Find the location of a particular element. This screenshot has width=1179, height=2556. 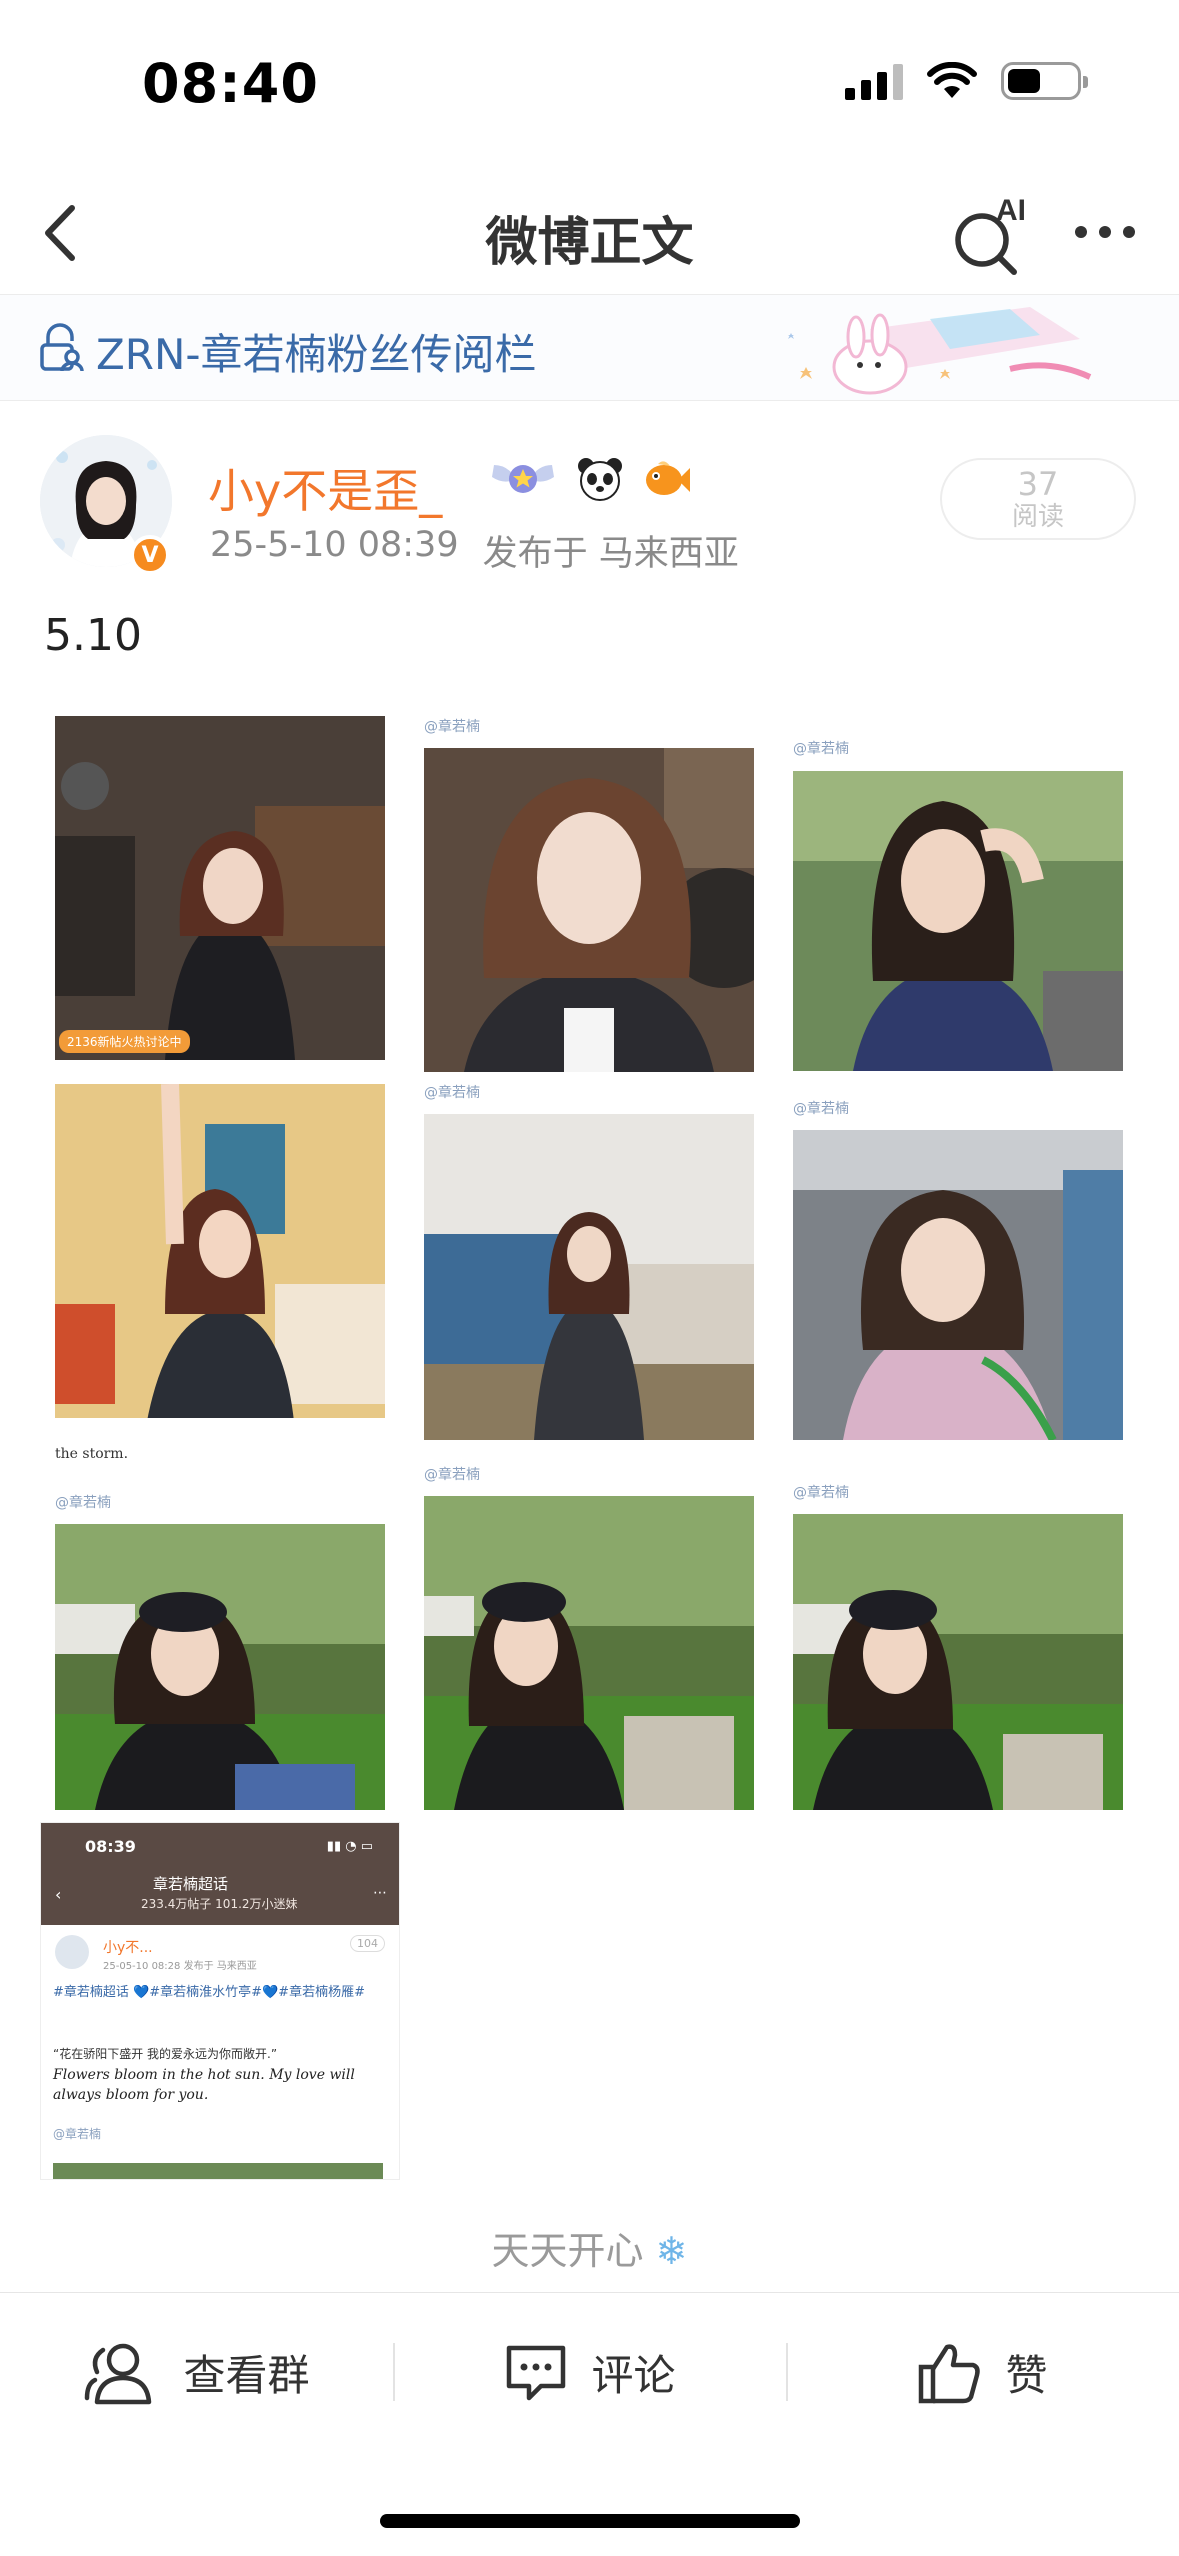

shot-image-strip is located at coordinates (218, 2171).